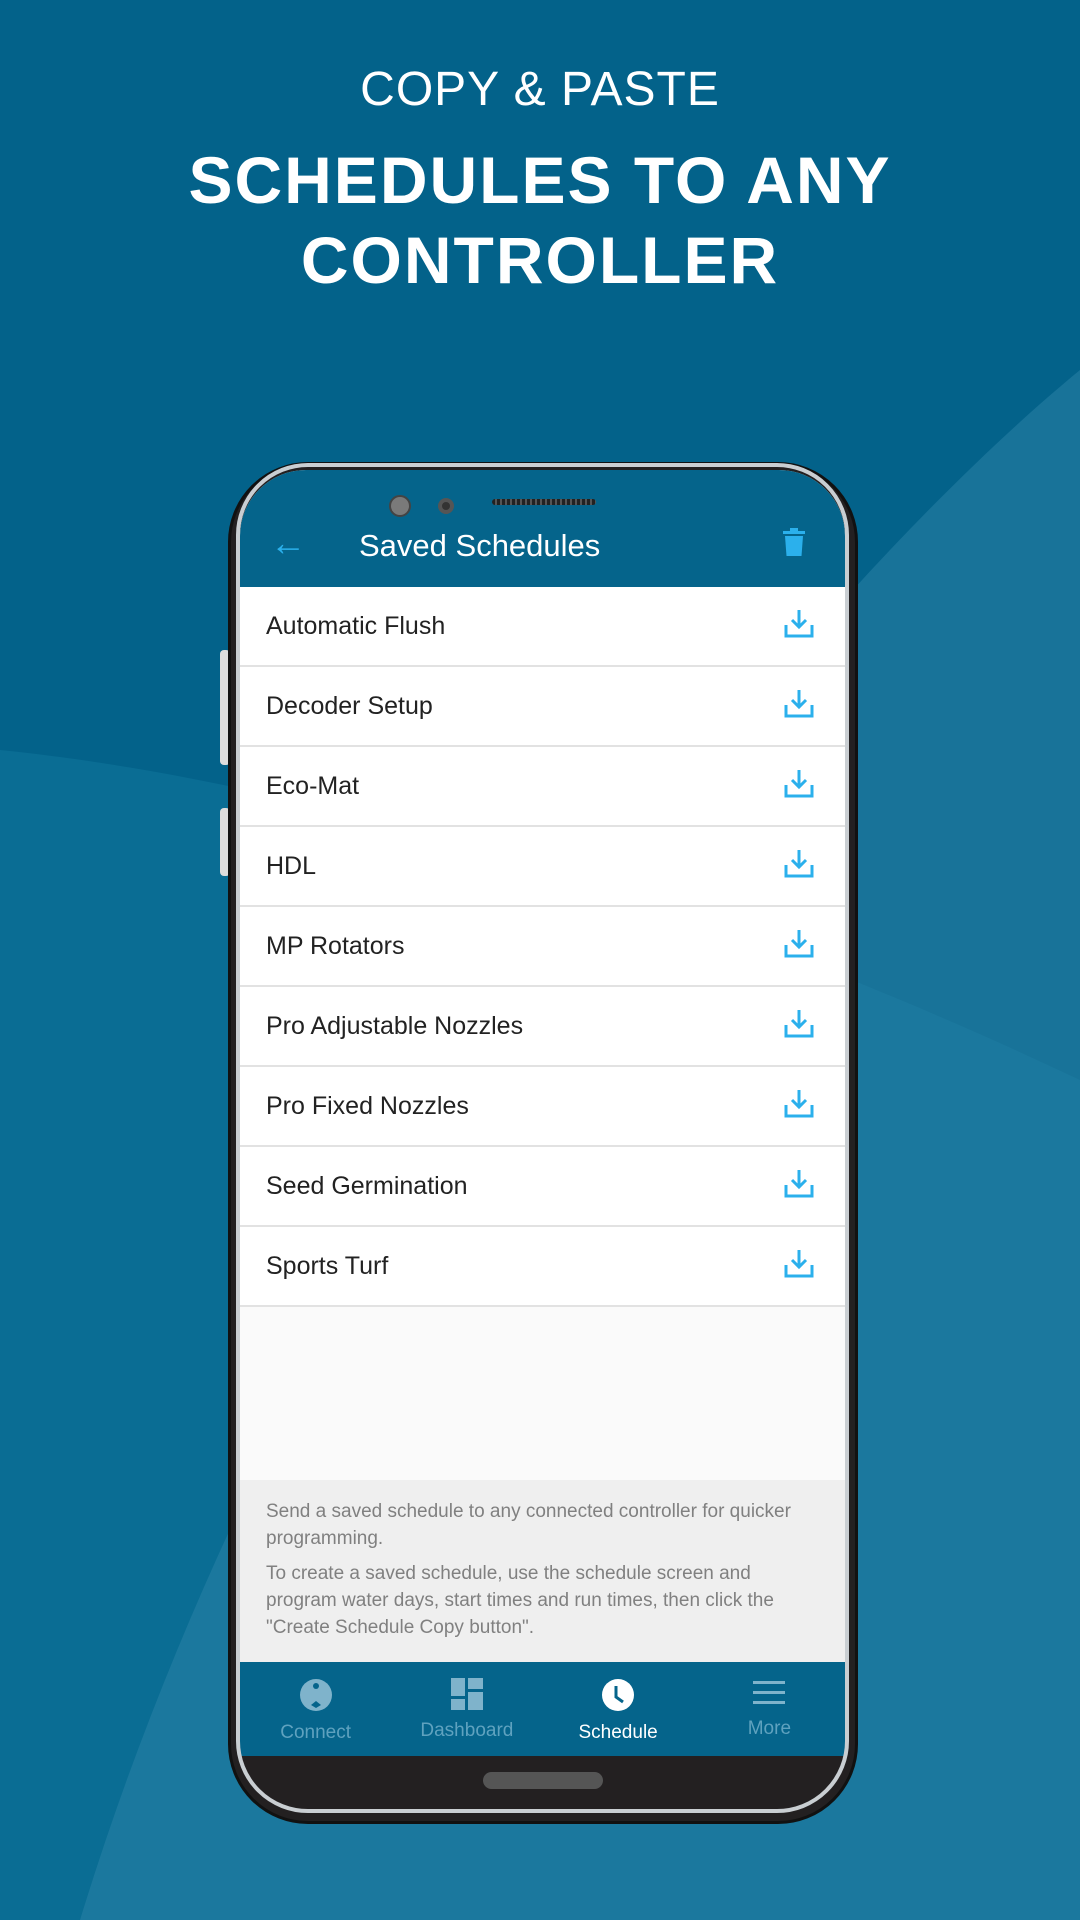 This screenshot has width=1080, height=1920. I want to click on schedule-label: Automatic Flush, so click(356, 625).